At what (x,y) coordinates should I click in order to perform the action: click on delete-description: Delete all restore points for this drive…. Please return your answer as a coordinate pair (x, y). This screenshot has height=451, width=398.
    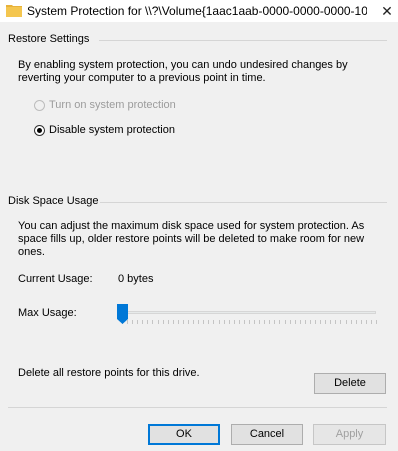
    Looking at the image, I should click on (109, 373).